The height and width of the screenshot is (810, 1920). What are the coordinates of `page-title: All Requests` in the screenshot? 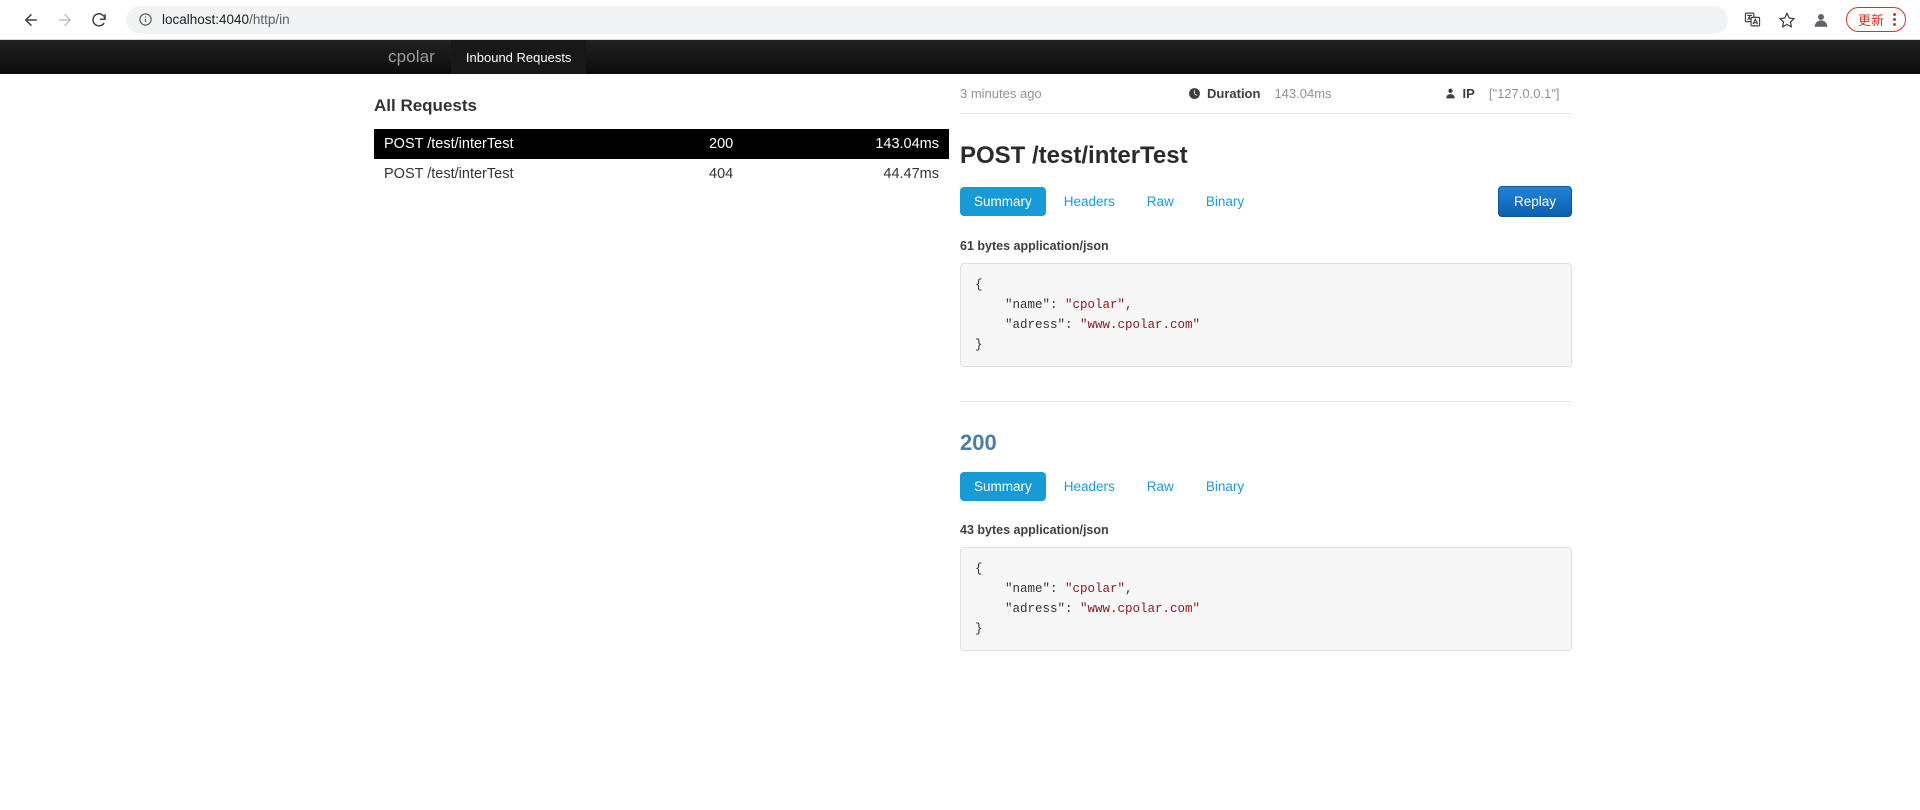 It's located at (425, 105).